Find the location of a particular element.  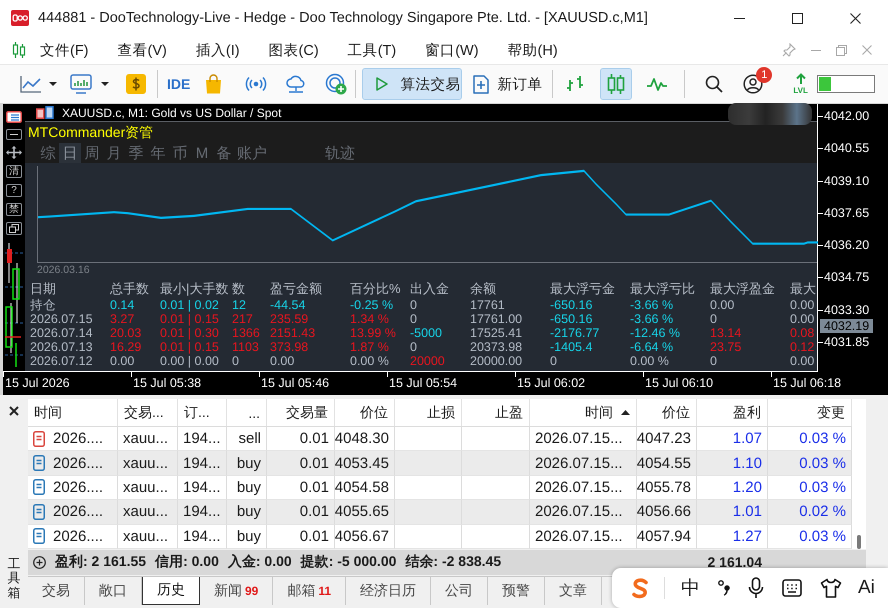

input-mode-button: 中 is located at coordinates (690, 588).